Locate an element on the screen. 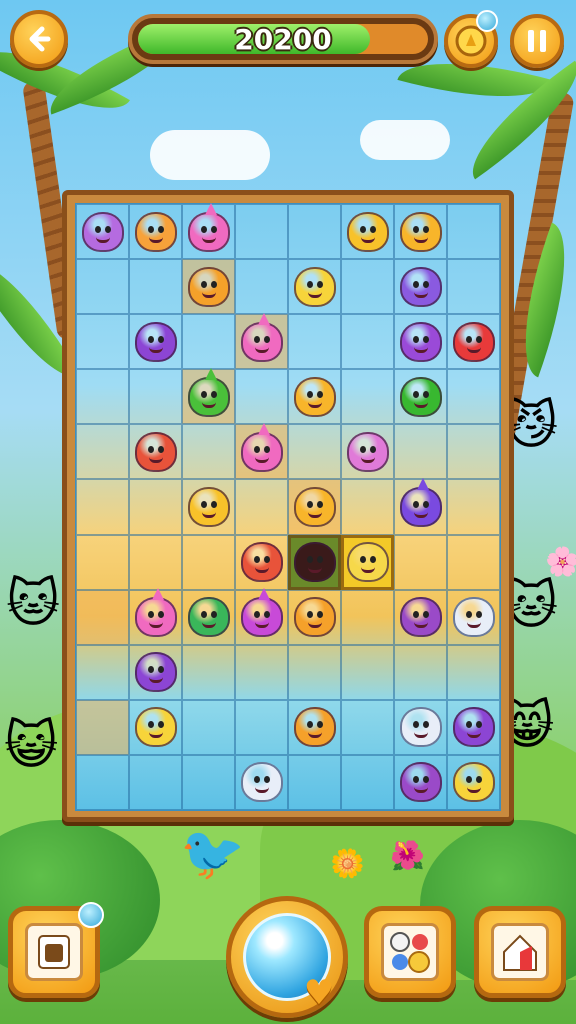 The width and height of the screenshot is (576, 1024). magenta-spike-piece is located at coordinates (261, 613).